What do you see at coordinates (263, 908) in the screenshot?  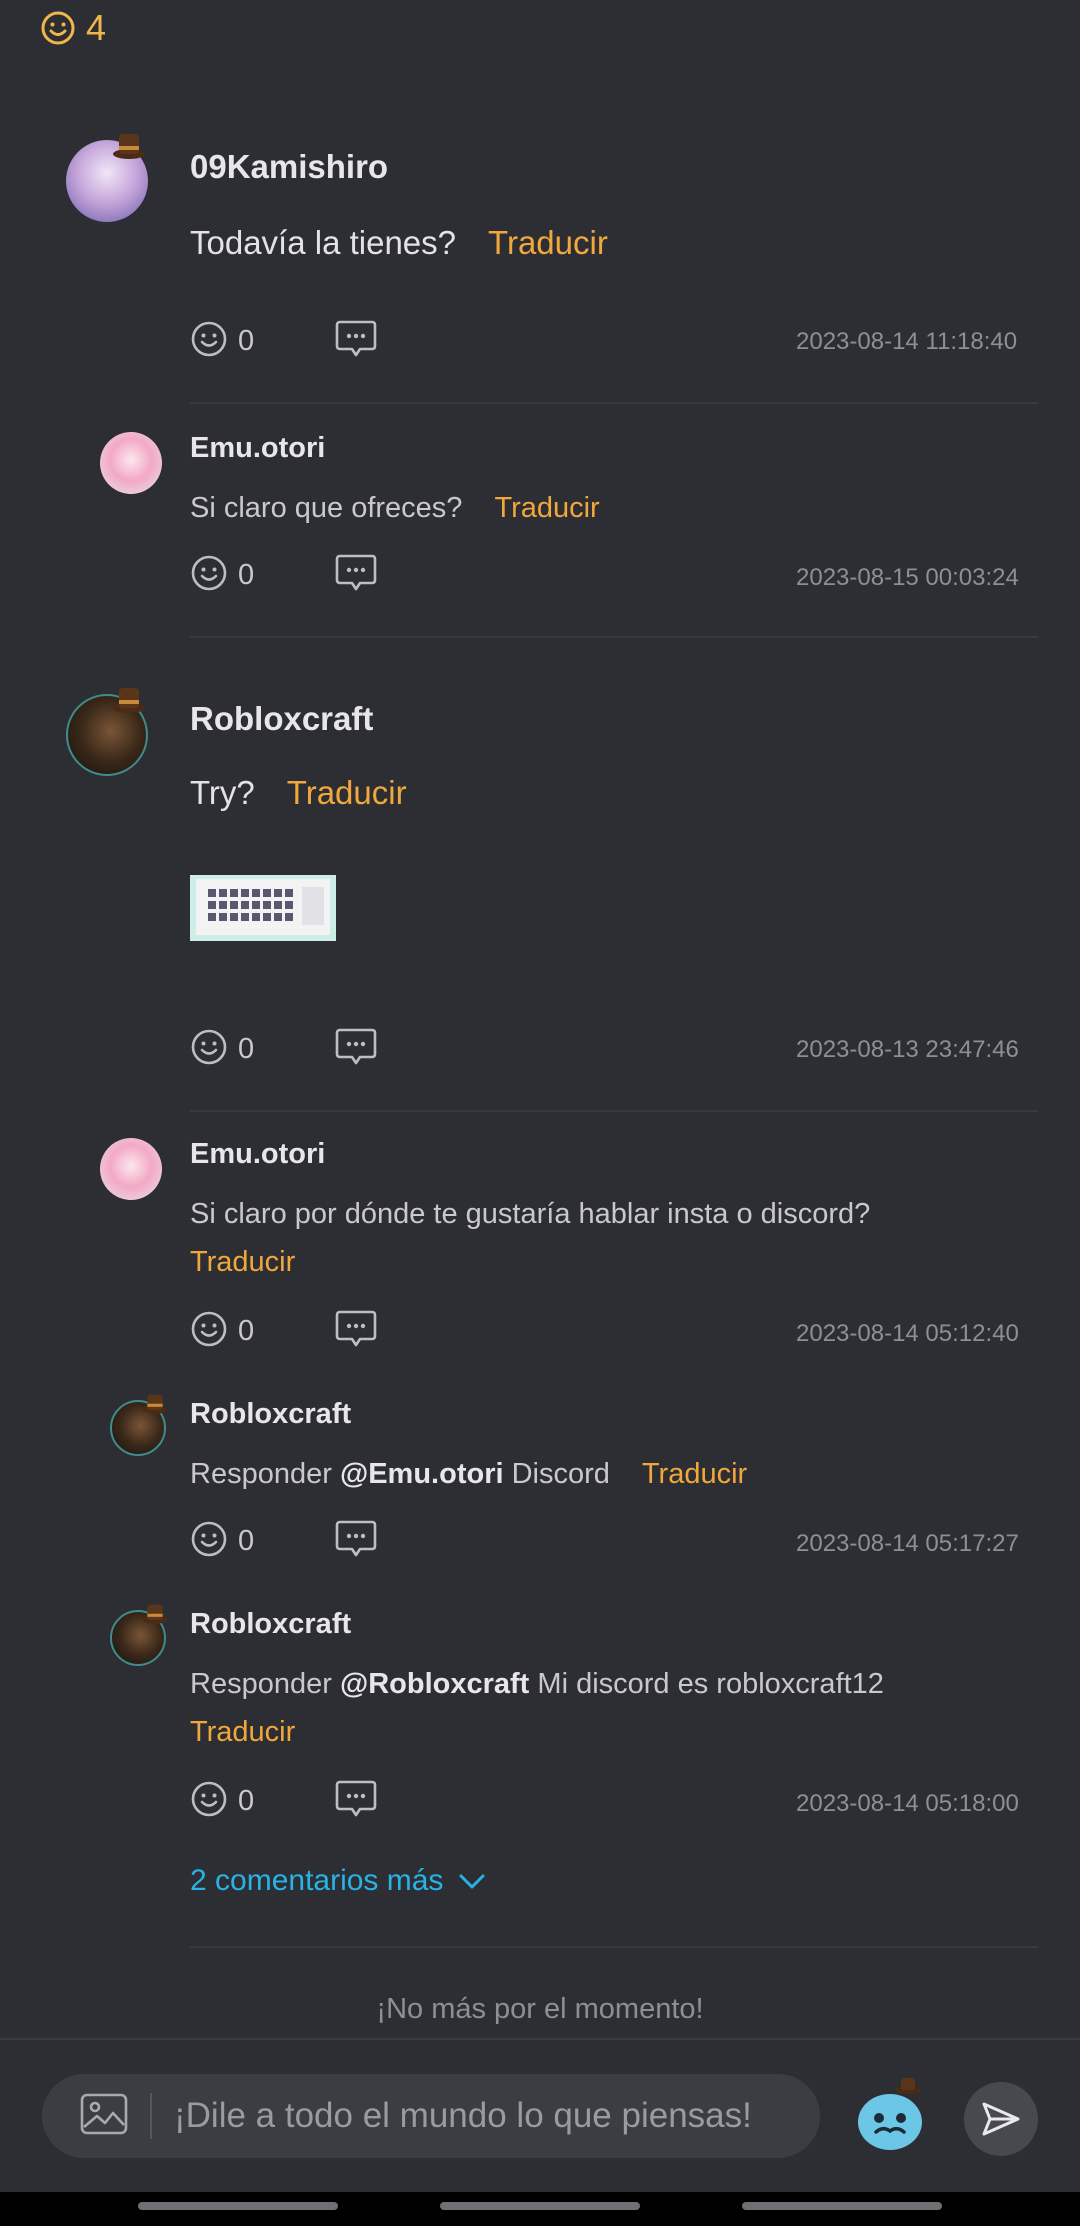 I see `attached-image` at bounding box center [263, 908].